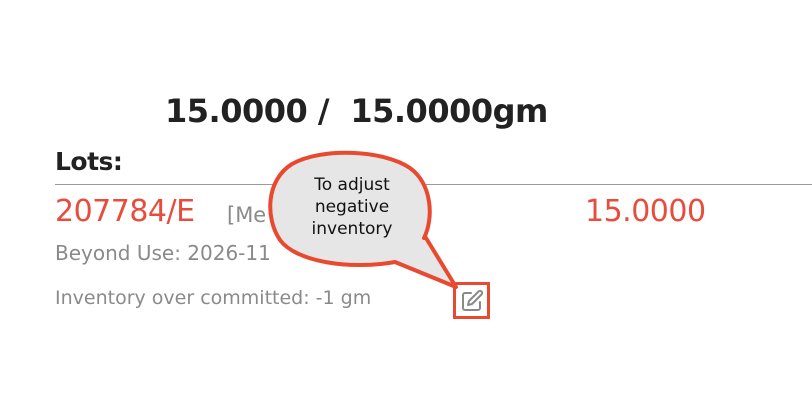 The height and width of the screenshot is (404, 812). I want to click on inventory-over-committed-note: Inventory over committed: -1 gm, so click(213, 298).